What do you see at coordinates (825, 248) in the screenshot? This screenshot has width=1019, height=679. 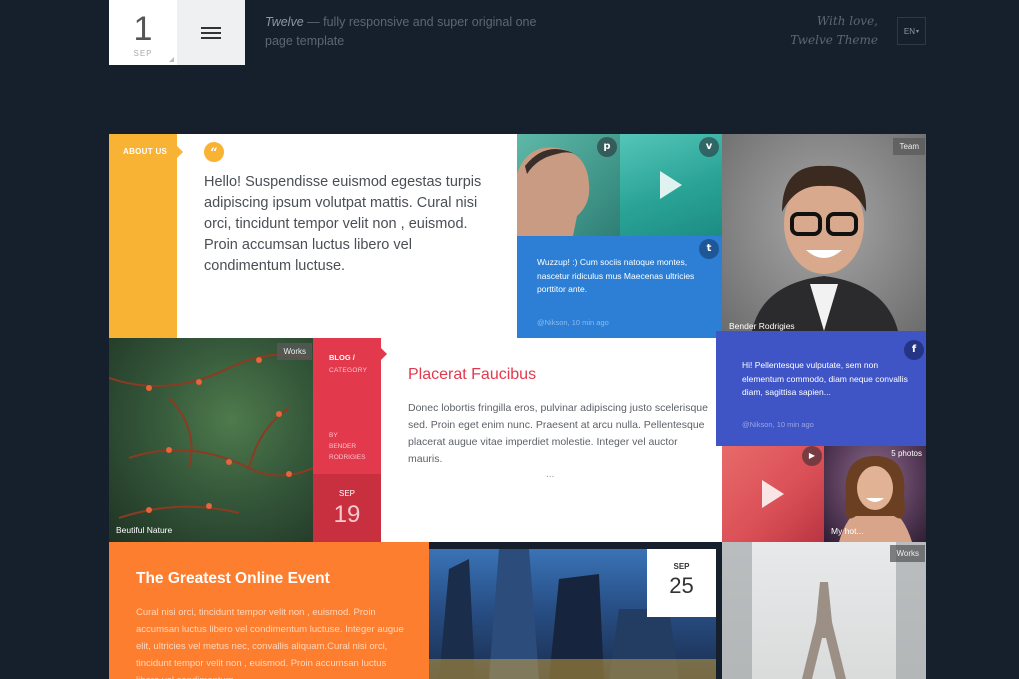 I see `team-portrait` at bounding box center [825, 248].